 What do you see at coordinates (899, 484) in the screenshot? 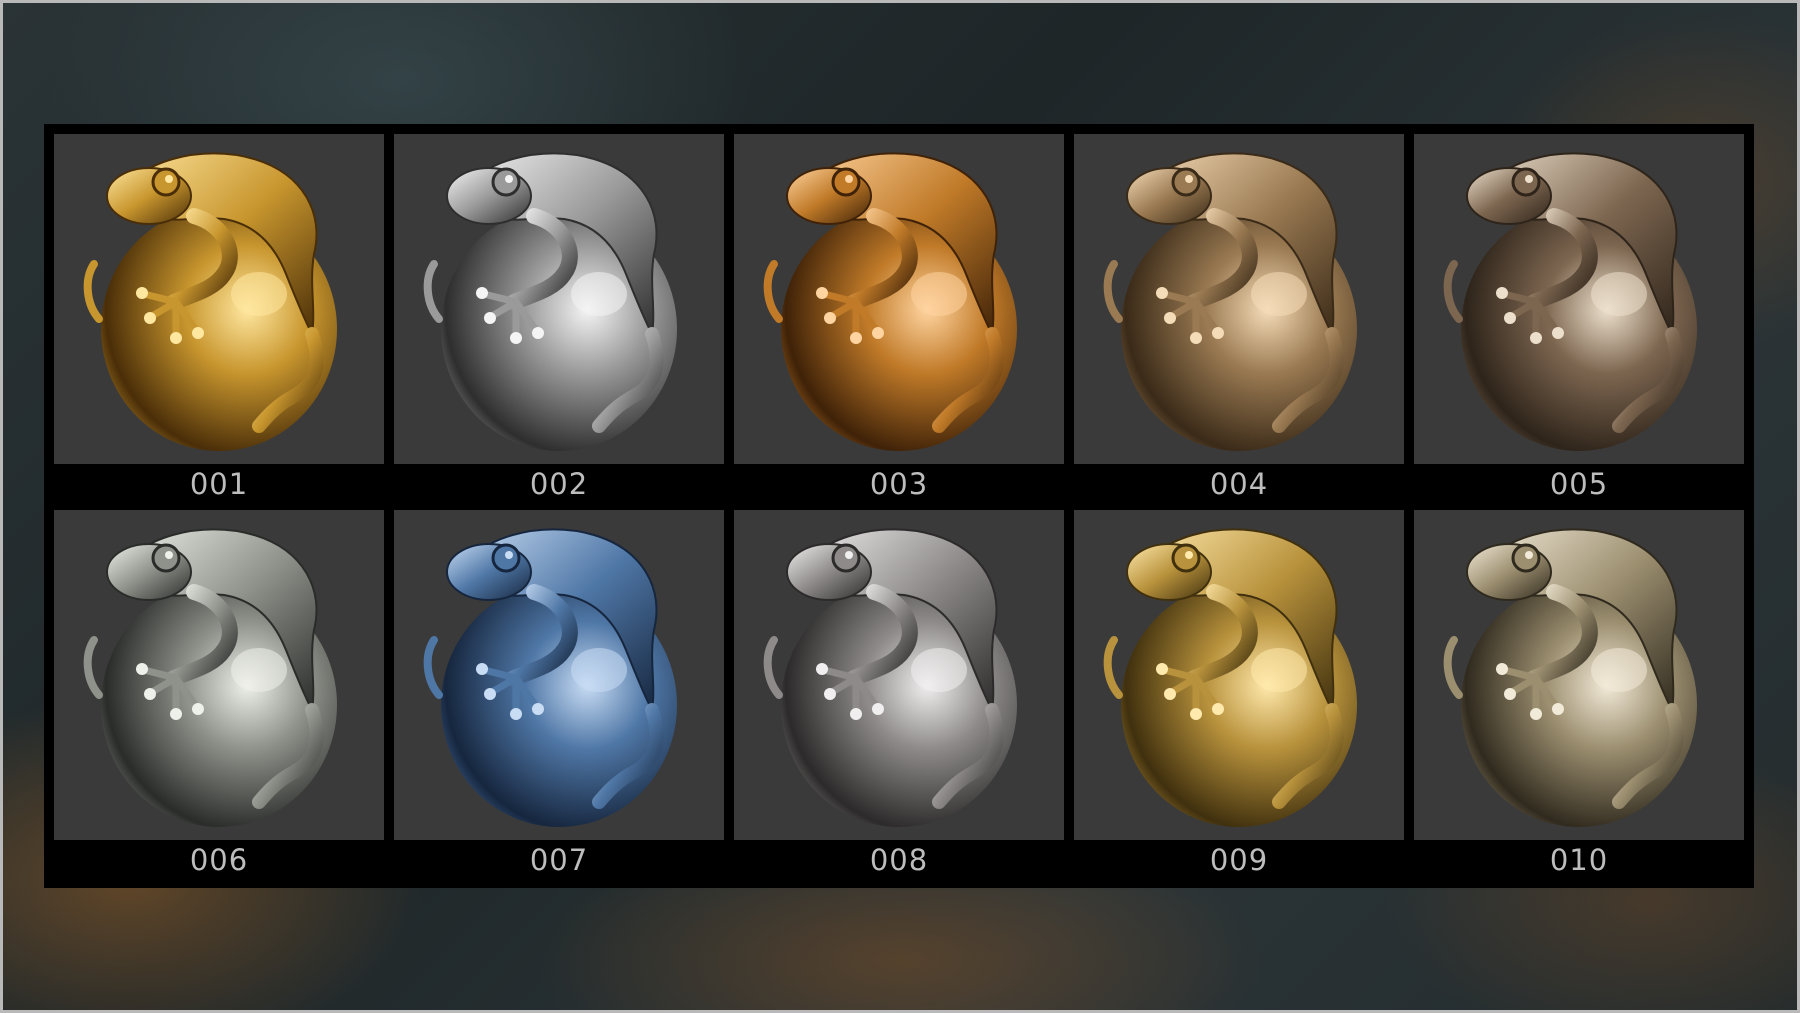
I see `material-label: 003` at bounding box center [899, 484].